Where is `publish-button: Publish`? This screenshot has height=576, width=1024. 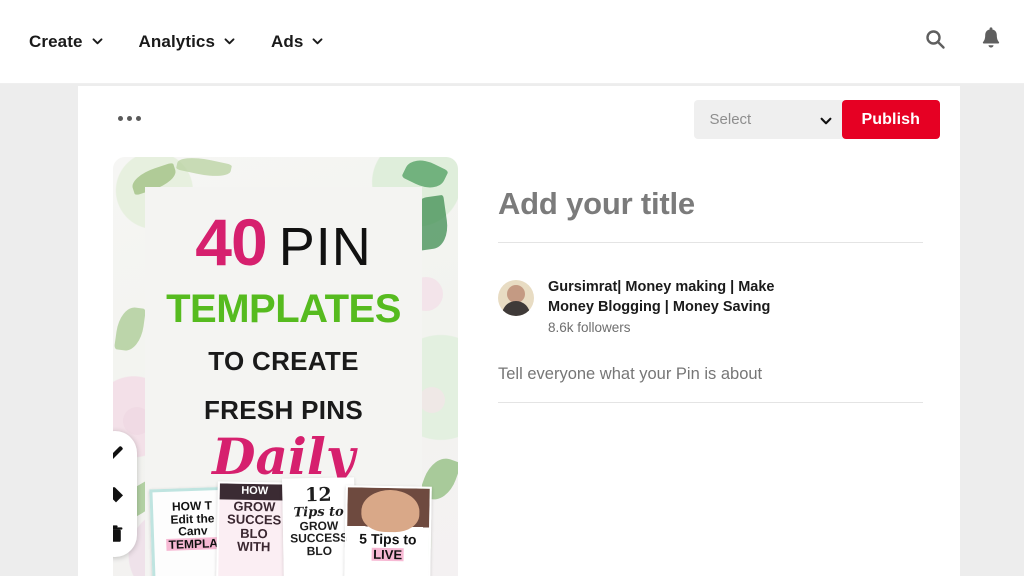 publish-button: Publish is located at coordinates (890, 119).